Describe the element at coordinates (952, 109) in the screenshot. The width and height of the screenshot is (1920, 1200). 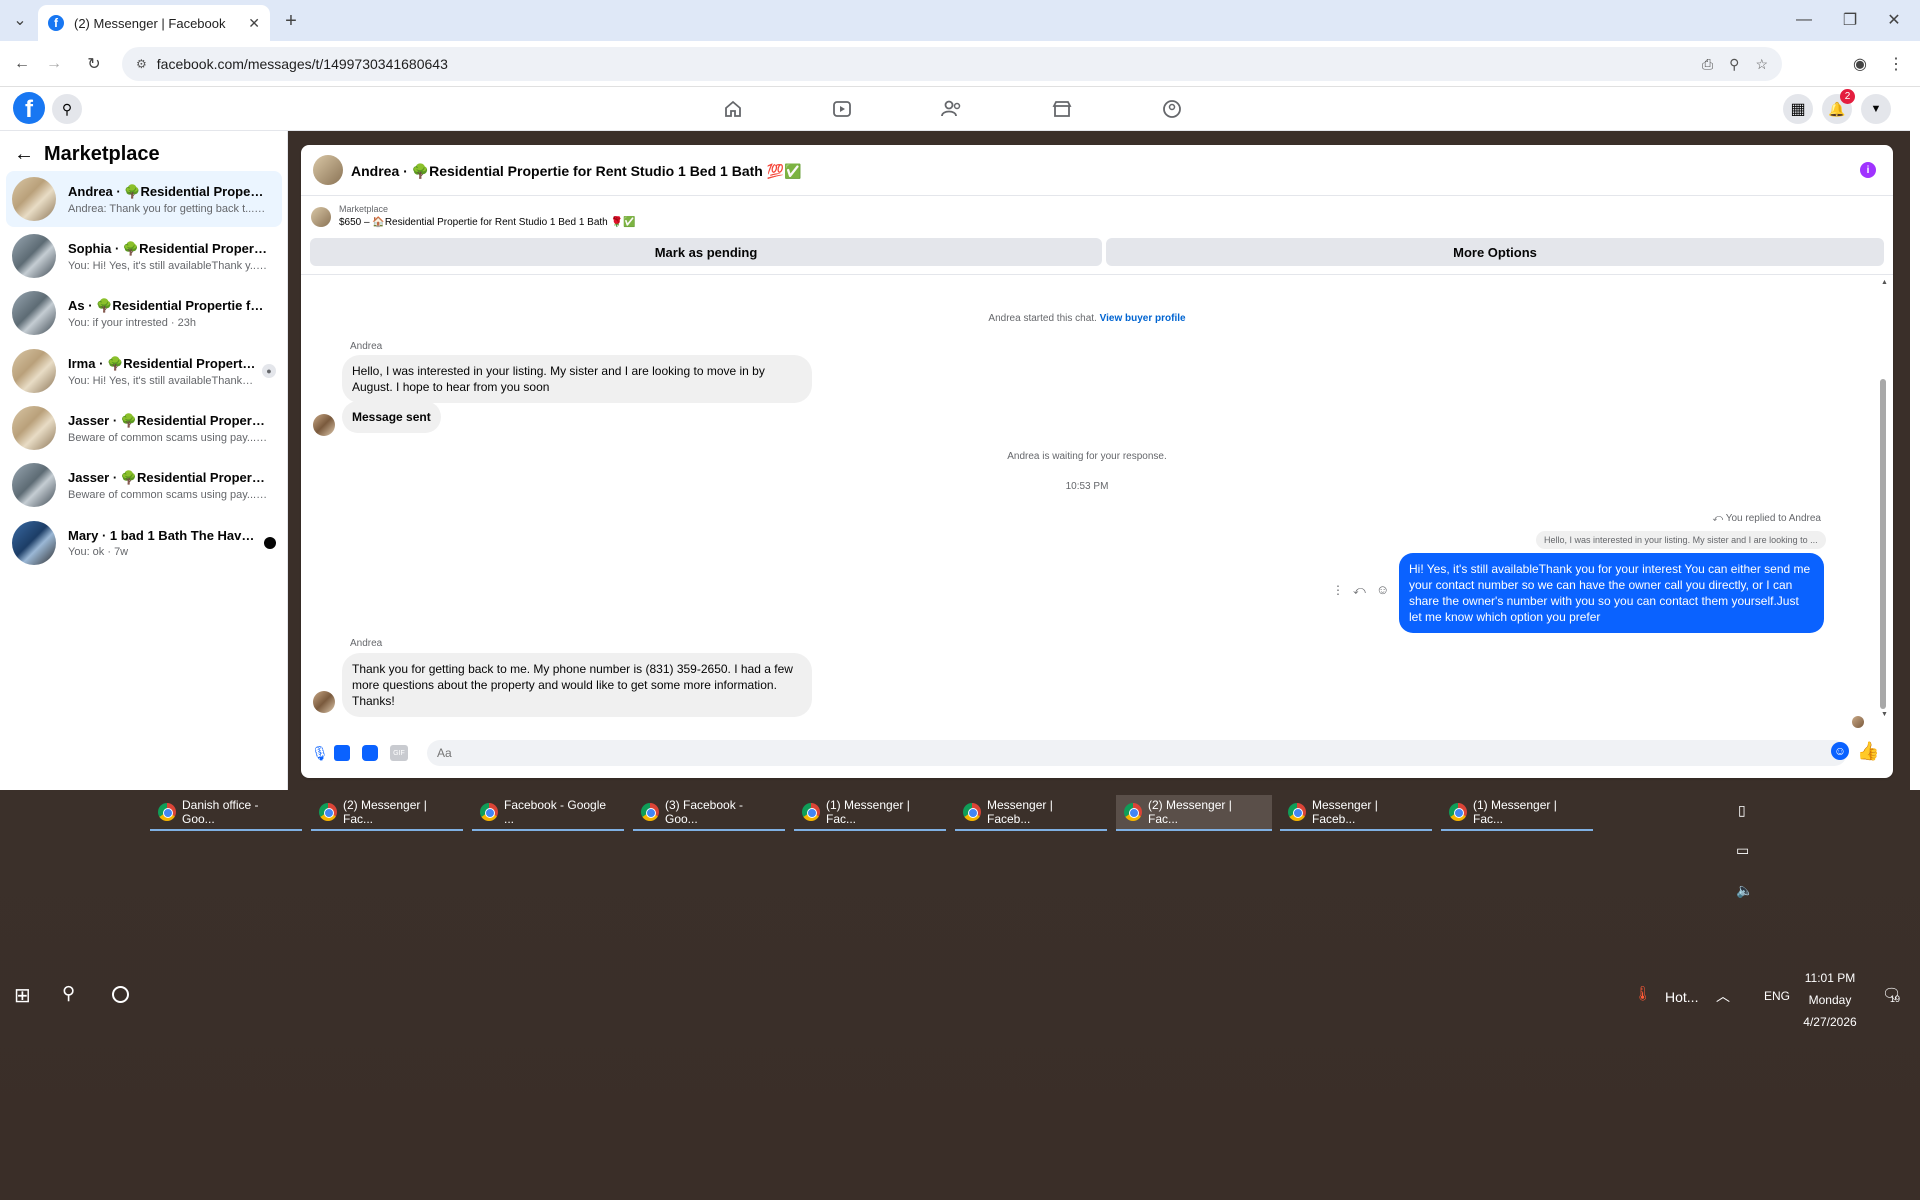
I see `nav-friends-icon` at that location.